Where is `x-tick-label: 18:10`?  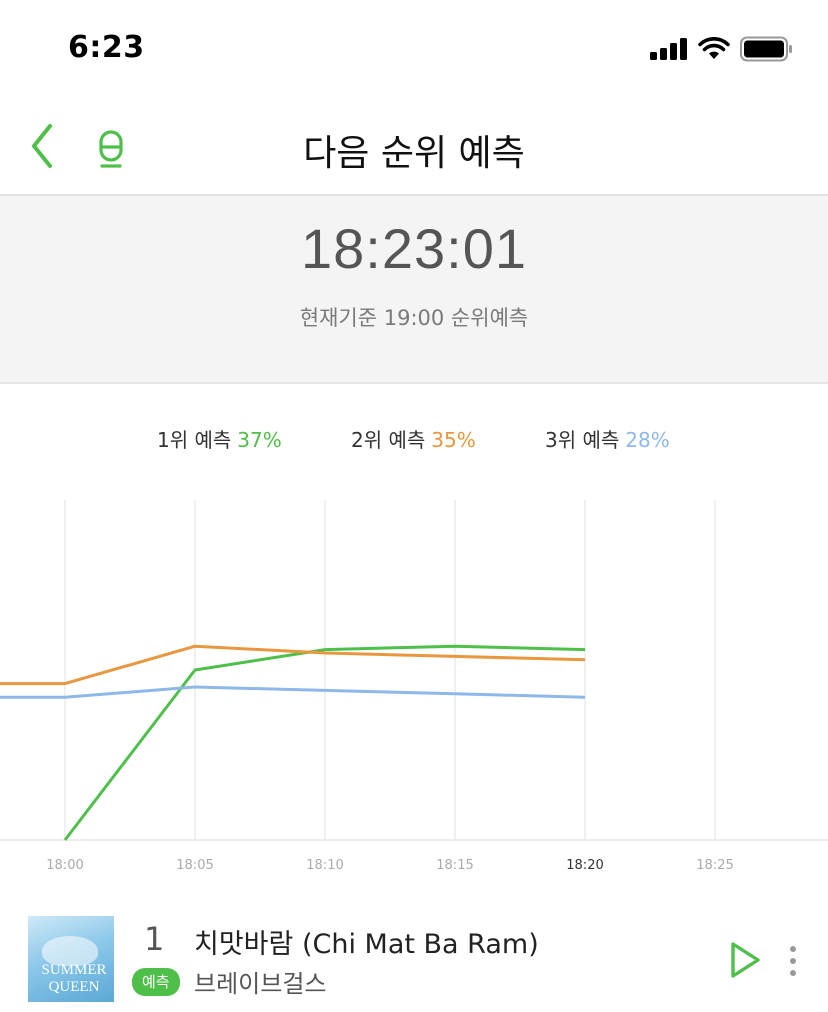
x-tick-label: 18:10 is located at coordinates (324, 865).